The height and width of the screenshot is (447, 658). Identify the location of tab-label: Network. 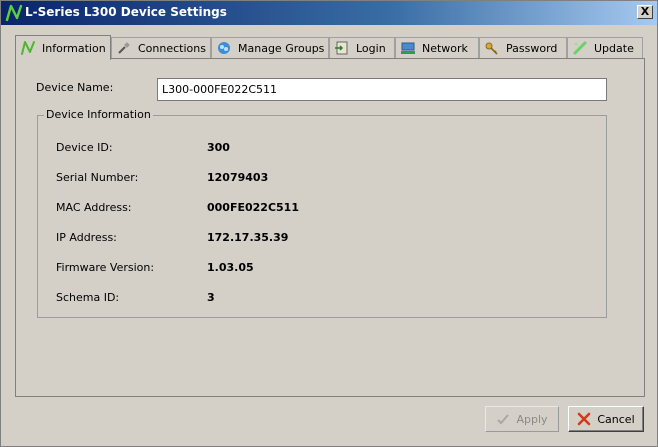
(445, 48).